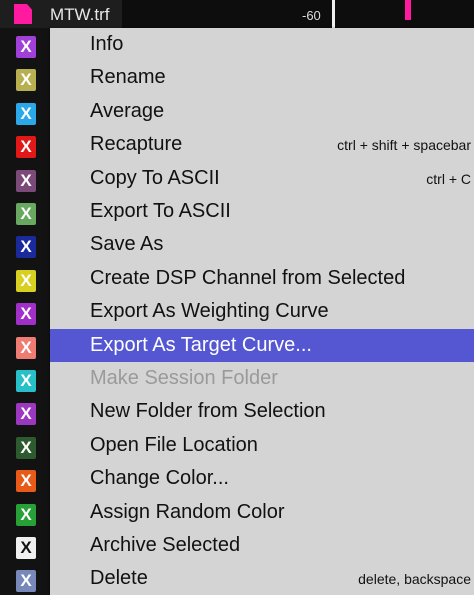 The image size is (474, 595). I want to click on file-name: MTW.trf, so click(79, 15).